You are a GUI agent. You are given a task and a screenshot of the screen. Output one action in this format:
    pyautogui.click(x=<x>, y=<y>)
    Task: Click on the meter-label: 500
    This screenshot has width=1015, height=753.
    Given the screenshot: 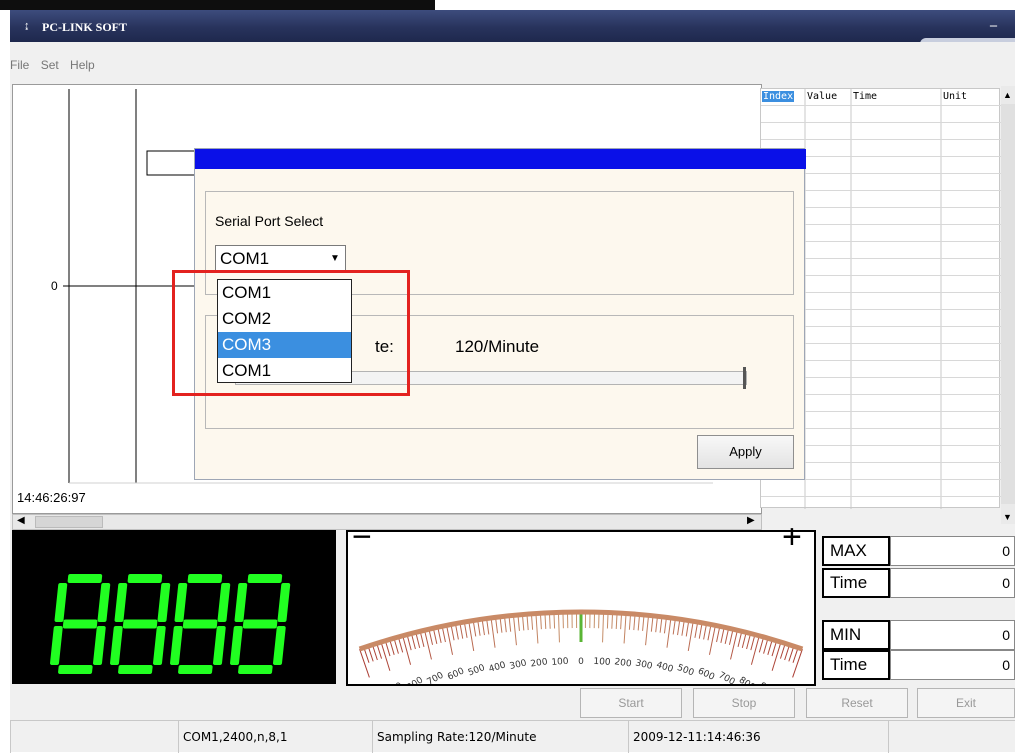 What is the action you would take?
    pyautogui.click(x=686, y=671)
    